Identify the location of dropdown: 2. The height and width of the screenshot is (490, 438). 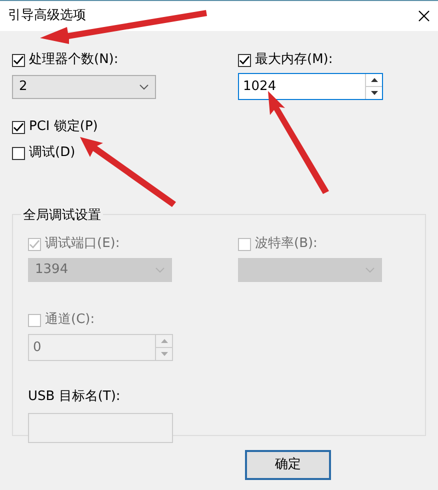
(84, 87).